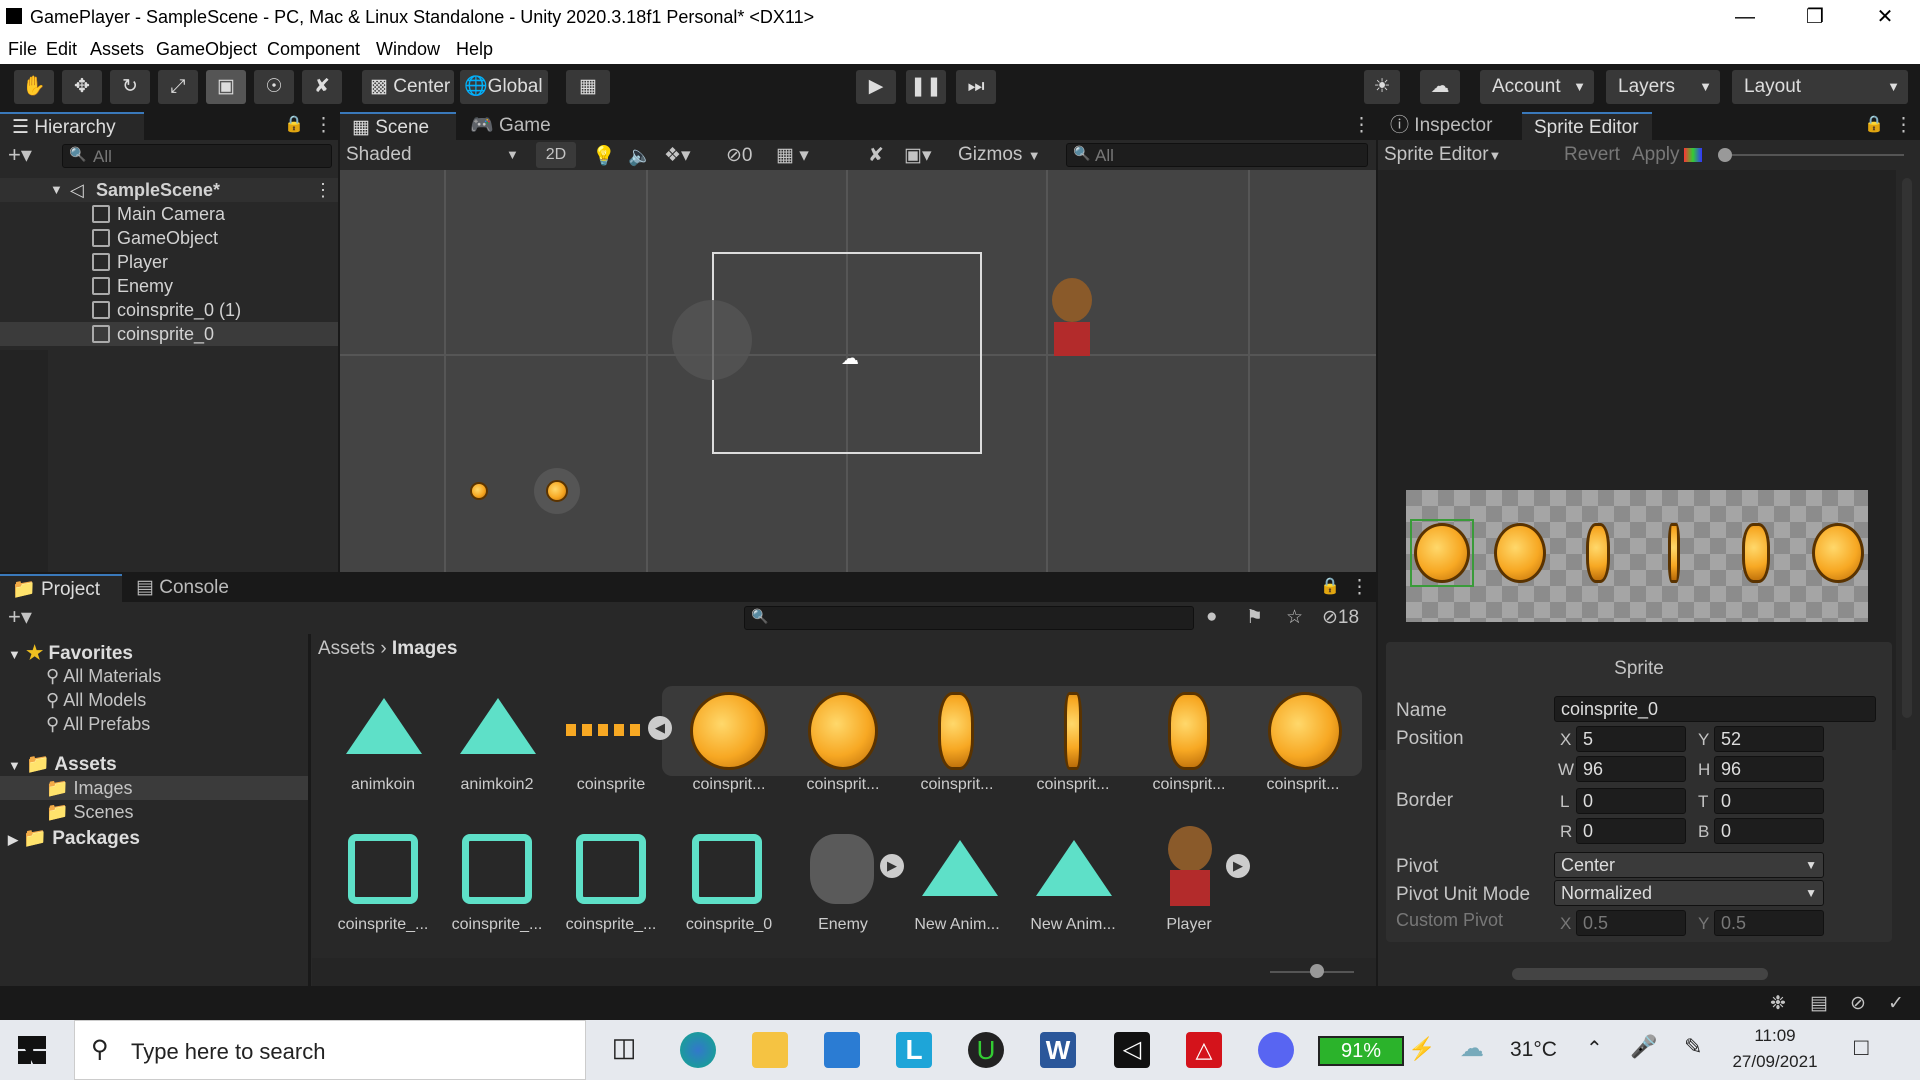  What do you see at coordinates (1442, 155) in the screenshot?
I see `sprite-editor-dropdown: Sprite Editor▼` at bounding box center [1442, 155].